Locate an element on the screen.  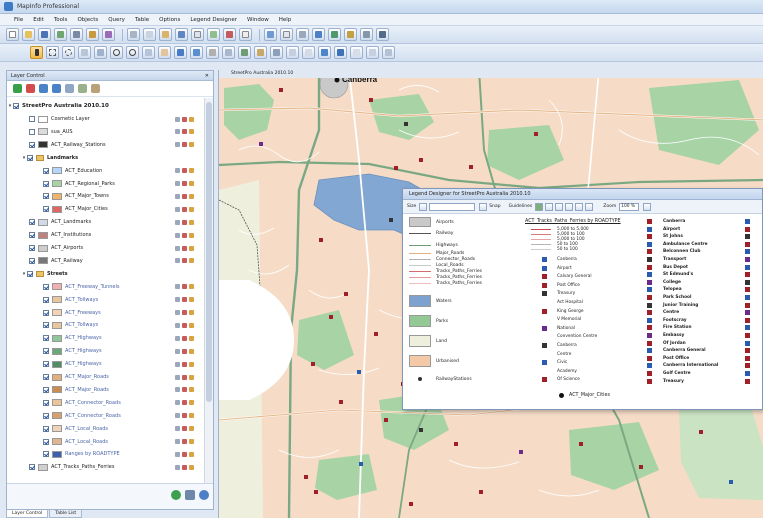
menu-window: Window is located at coordinates (258, 20).